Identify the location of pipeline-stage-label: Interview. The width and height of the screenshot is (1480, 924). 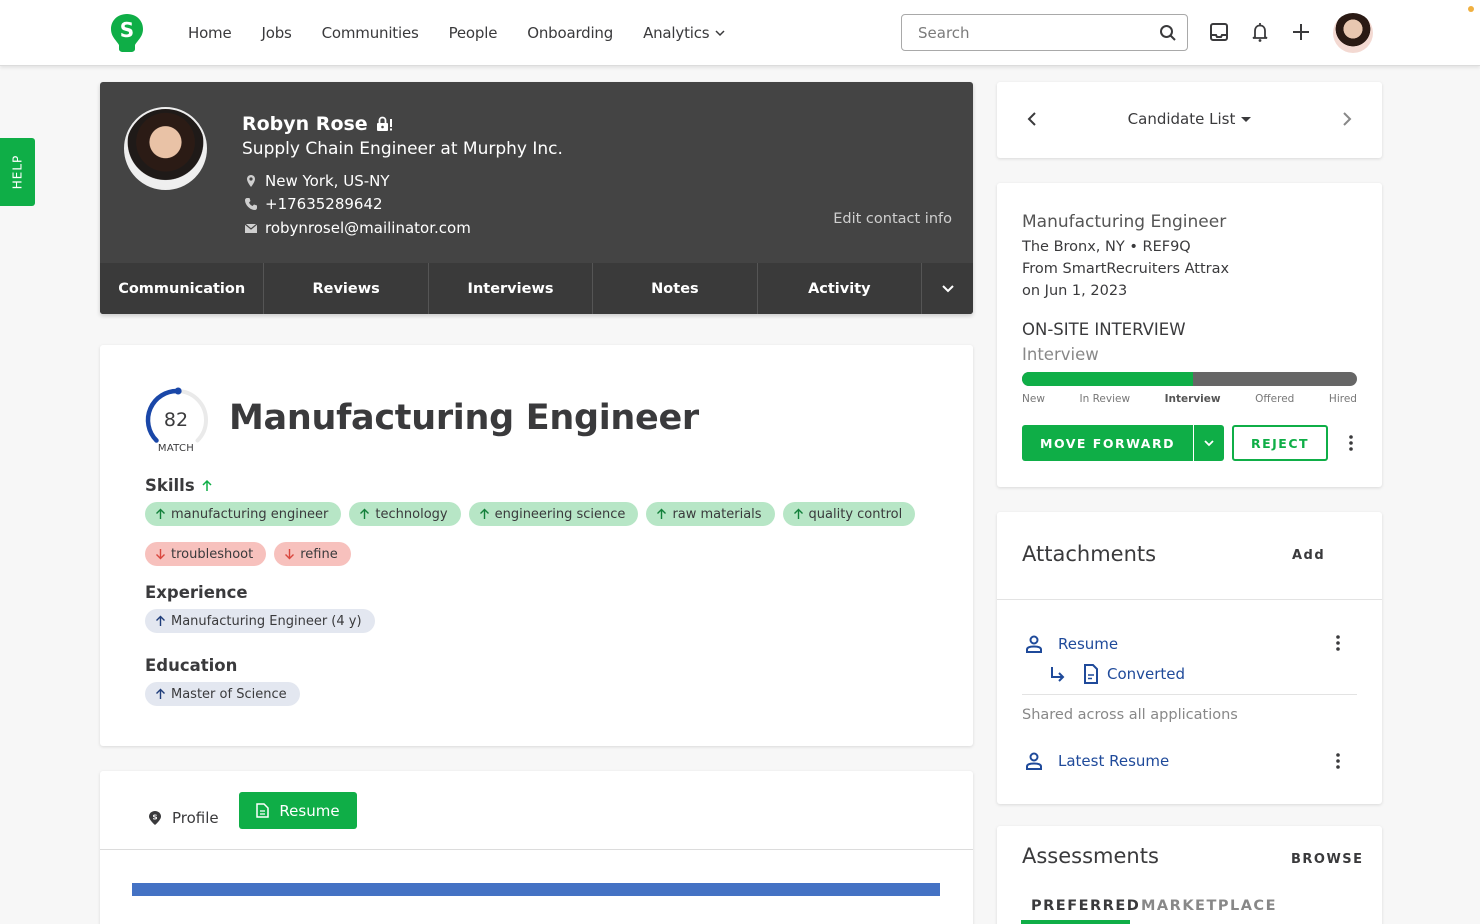
(1192, 399).